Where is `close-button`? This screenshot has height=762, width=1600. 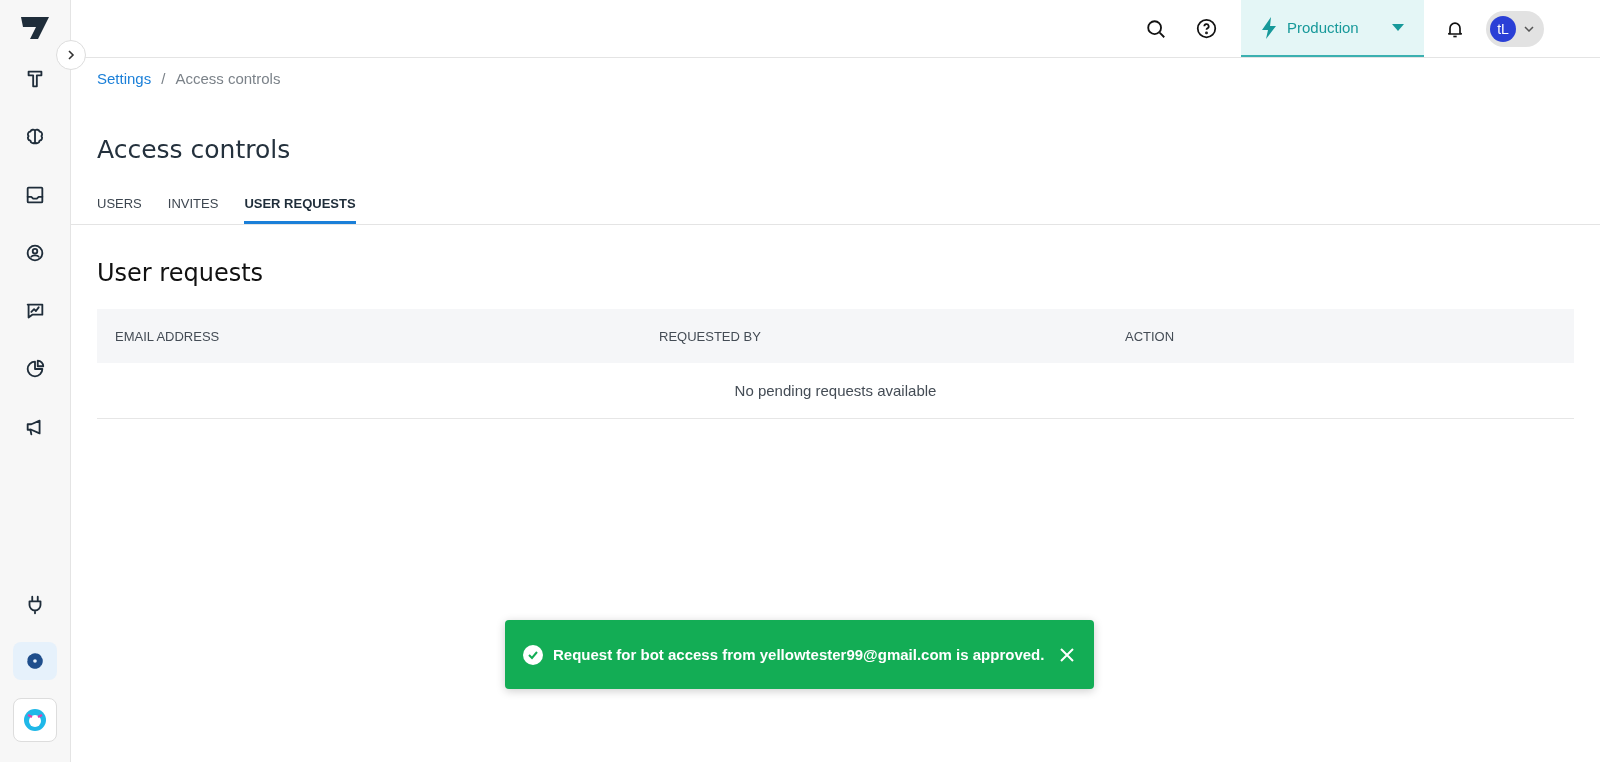
close-button is located at coordinates (1067, 654).